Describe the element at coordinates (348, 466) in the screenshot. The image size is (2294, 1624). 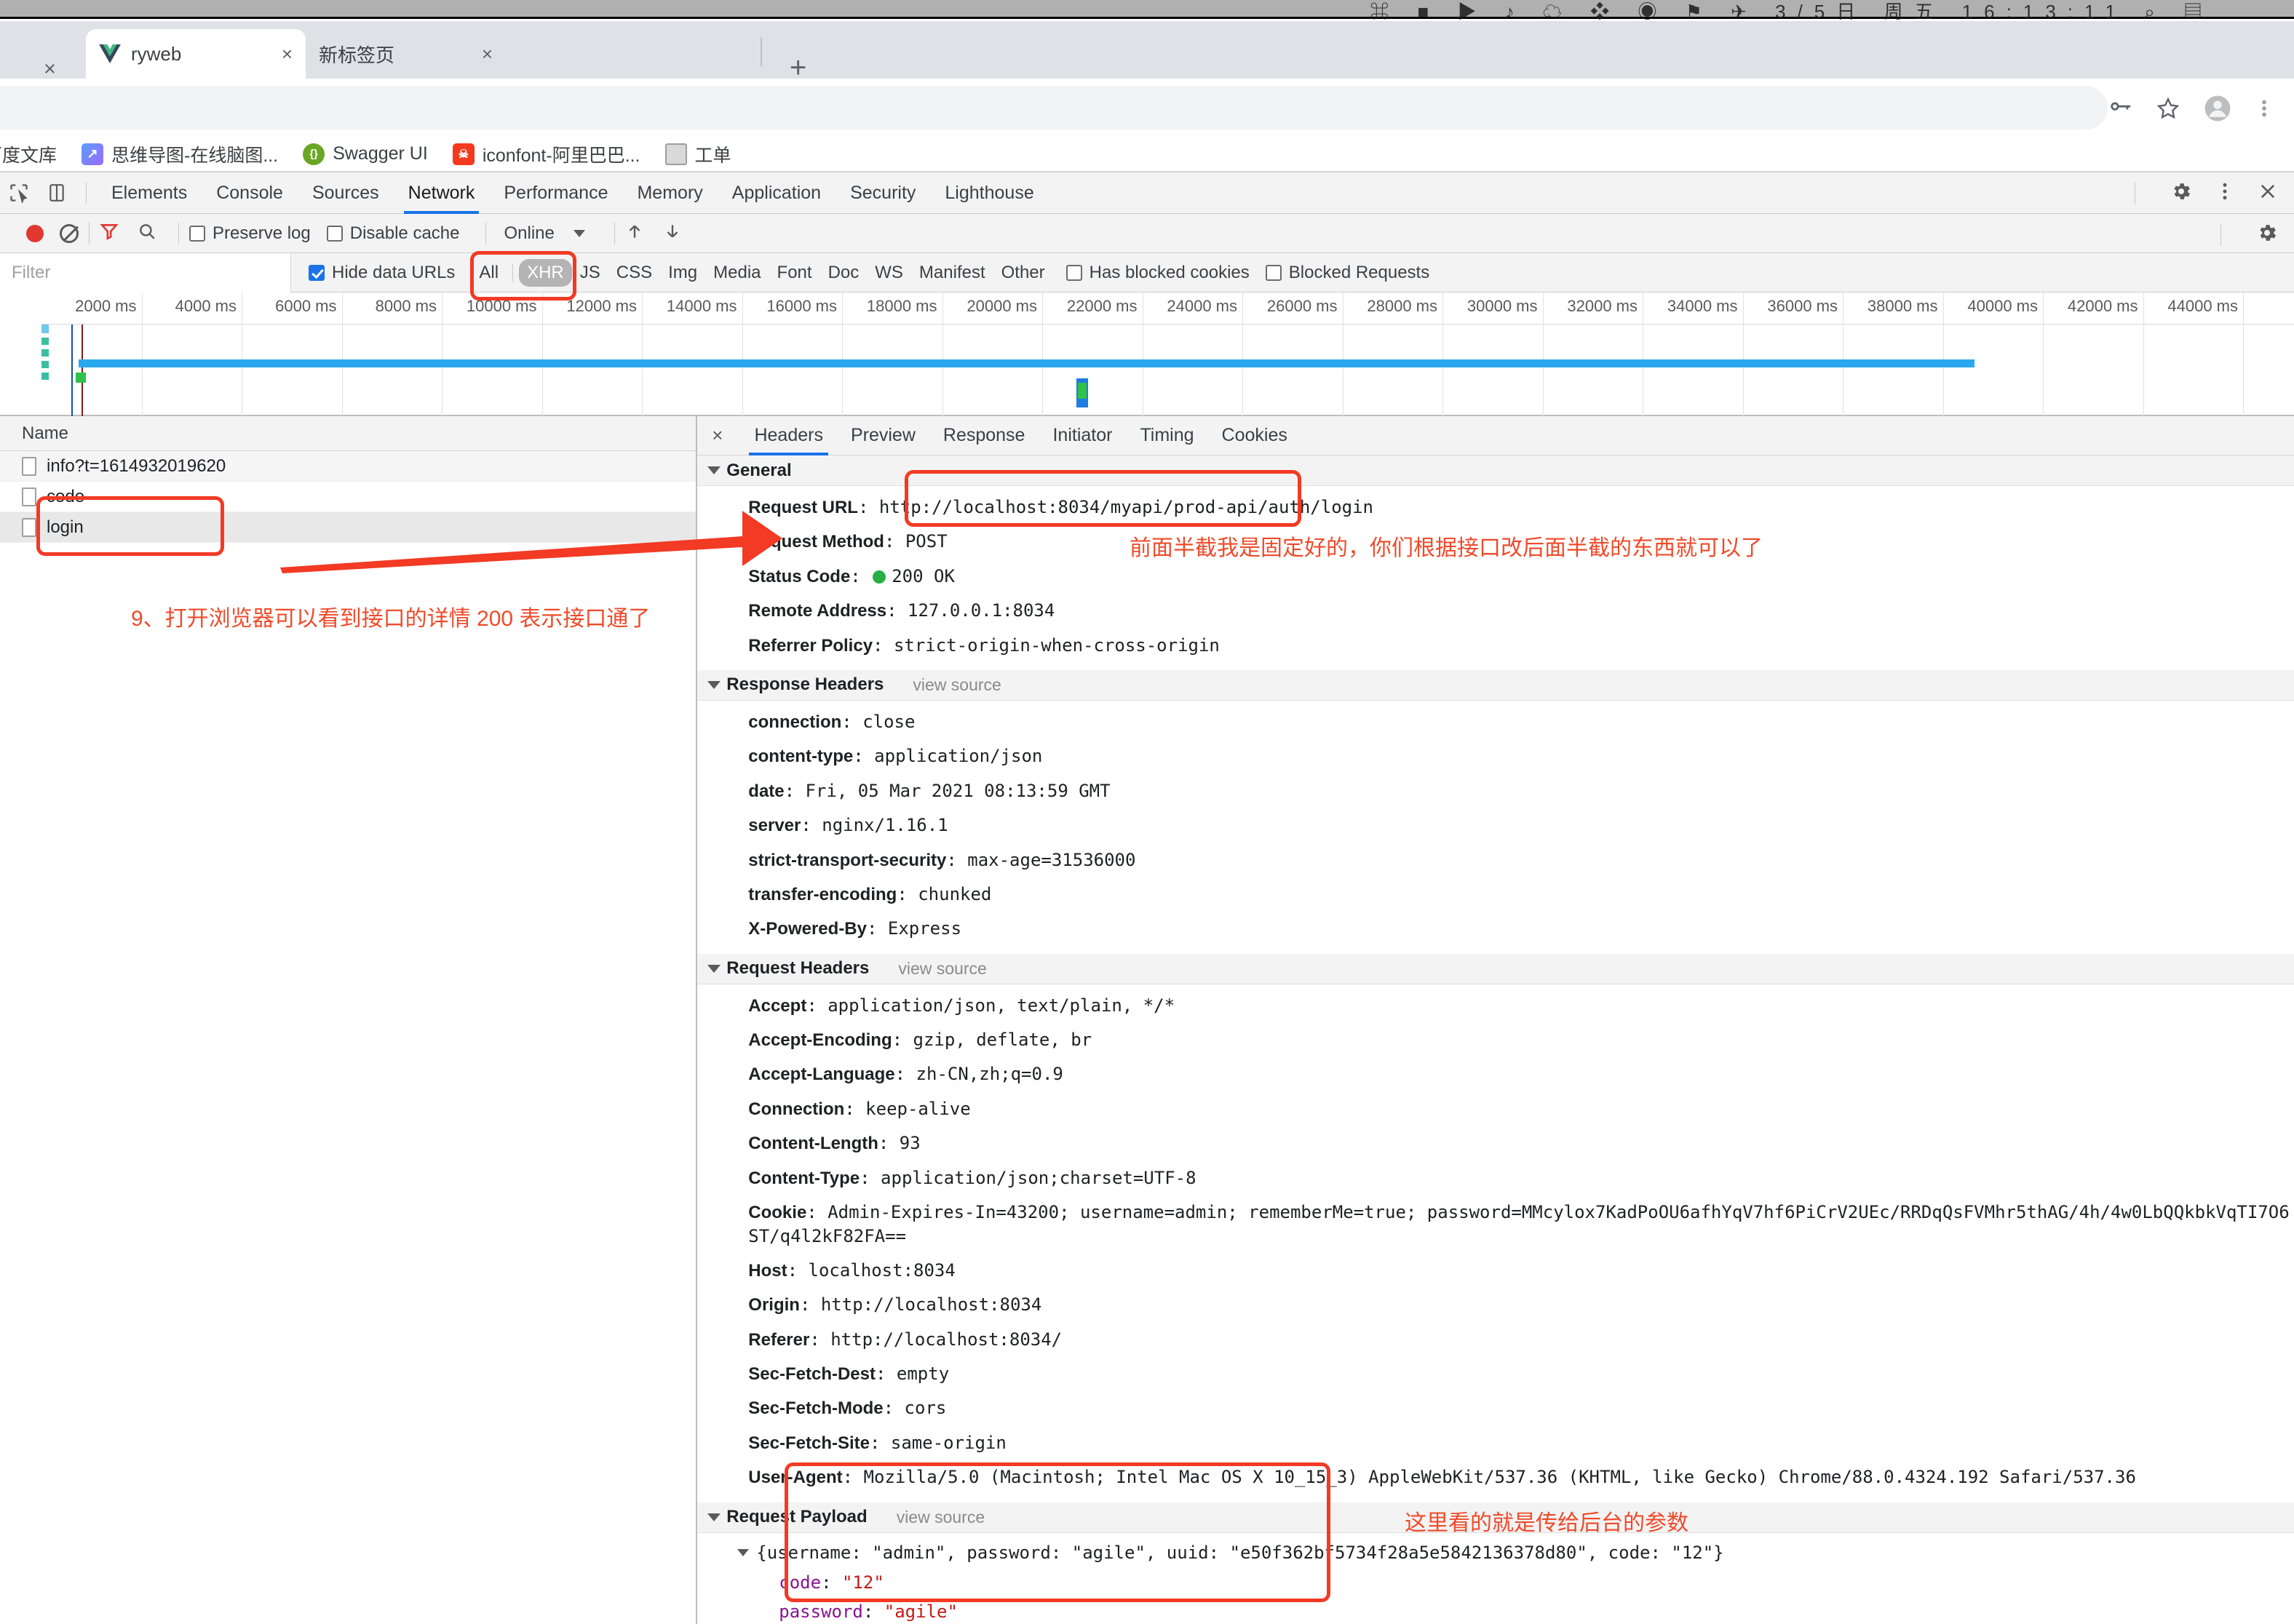
I see `request-row-info: info?t=1614932019620` at that location.